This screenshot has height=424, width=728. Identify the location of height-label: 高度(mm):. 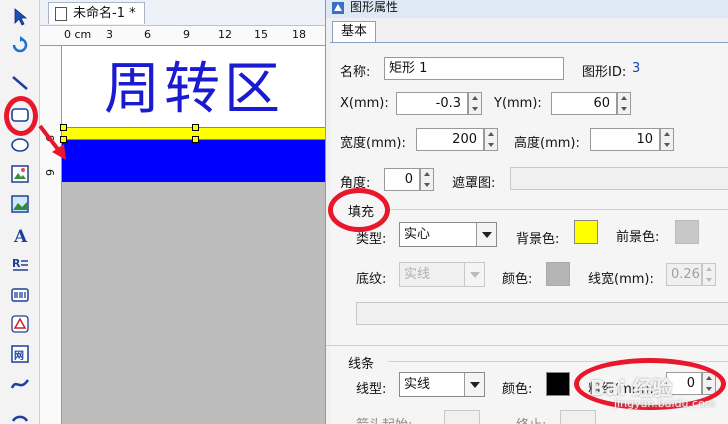
(547, 143).